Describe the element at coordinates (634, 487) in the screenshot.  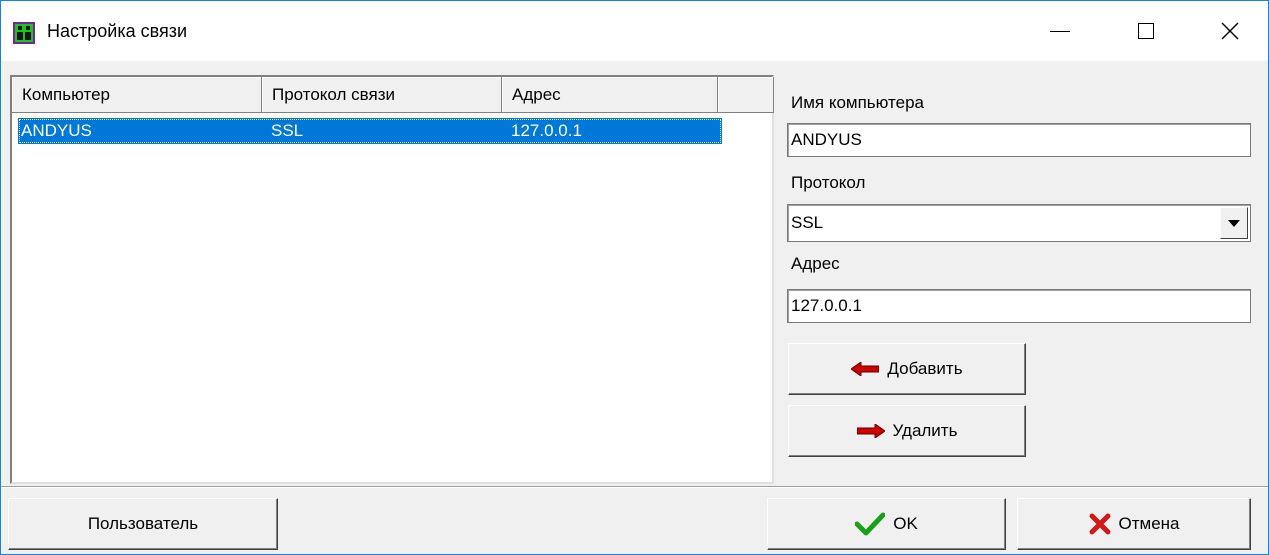
I see `separator-highlight` at that location.